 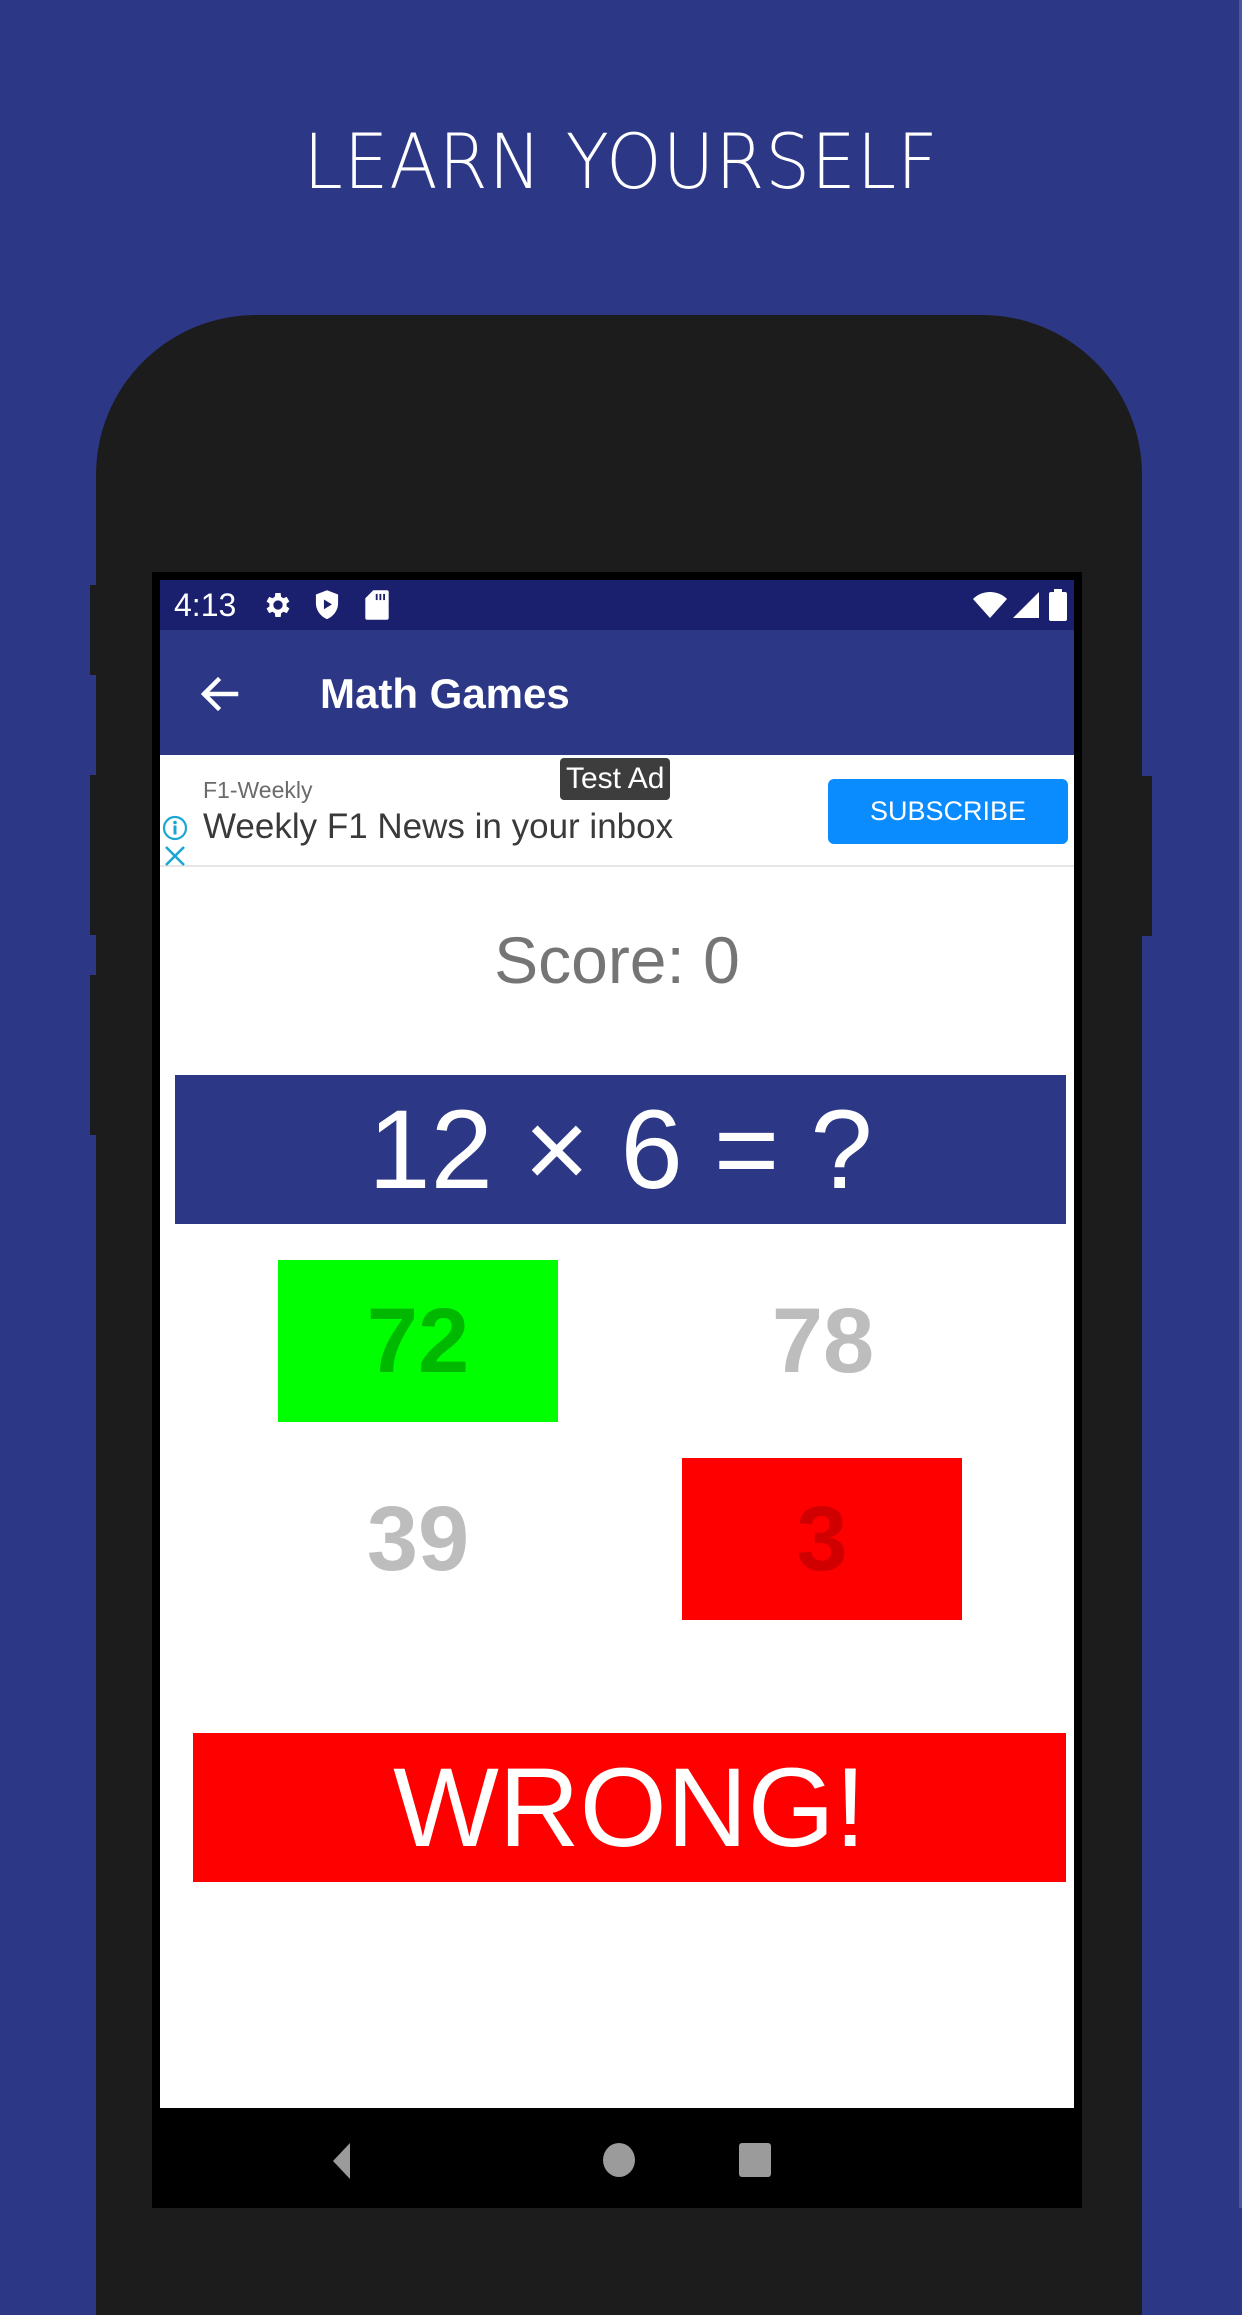 What do you see at coordinates (823, 1341) in the screenshot?
I see `answer-option: 78` at bounding box center [823, 1341].